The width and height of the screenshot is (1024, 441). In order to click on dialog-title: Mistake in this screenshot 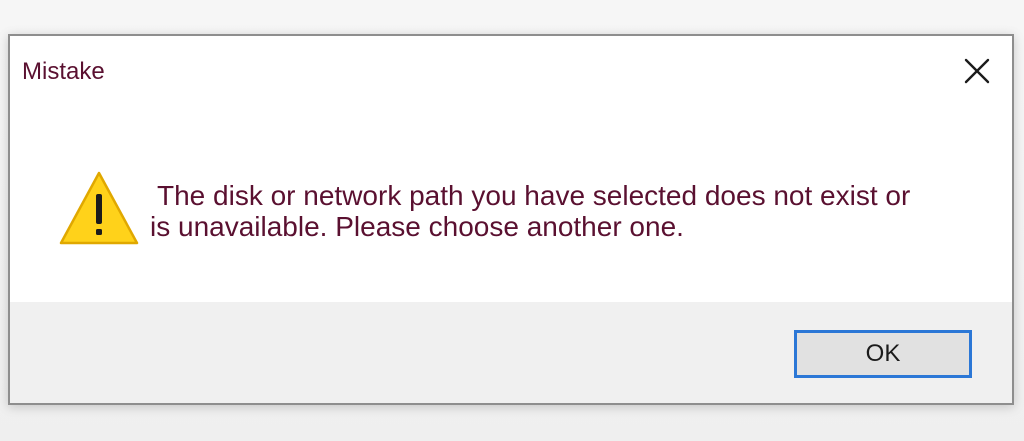, I will do `click(63, 71)`.